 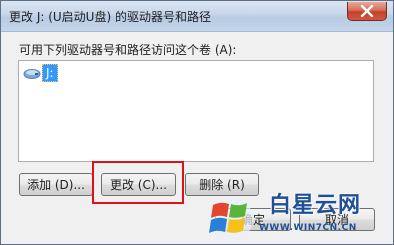 I want to click on watermark: 白星云网 WWW.WIN7CN.CN, so click(x=295, y=215).